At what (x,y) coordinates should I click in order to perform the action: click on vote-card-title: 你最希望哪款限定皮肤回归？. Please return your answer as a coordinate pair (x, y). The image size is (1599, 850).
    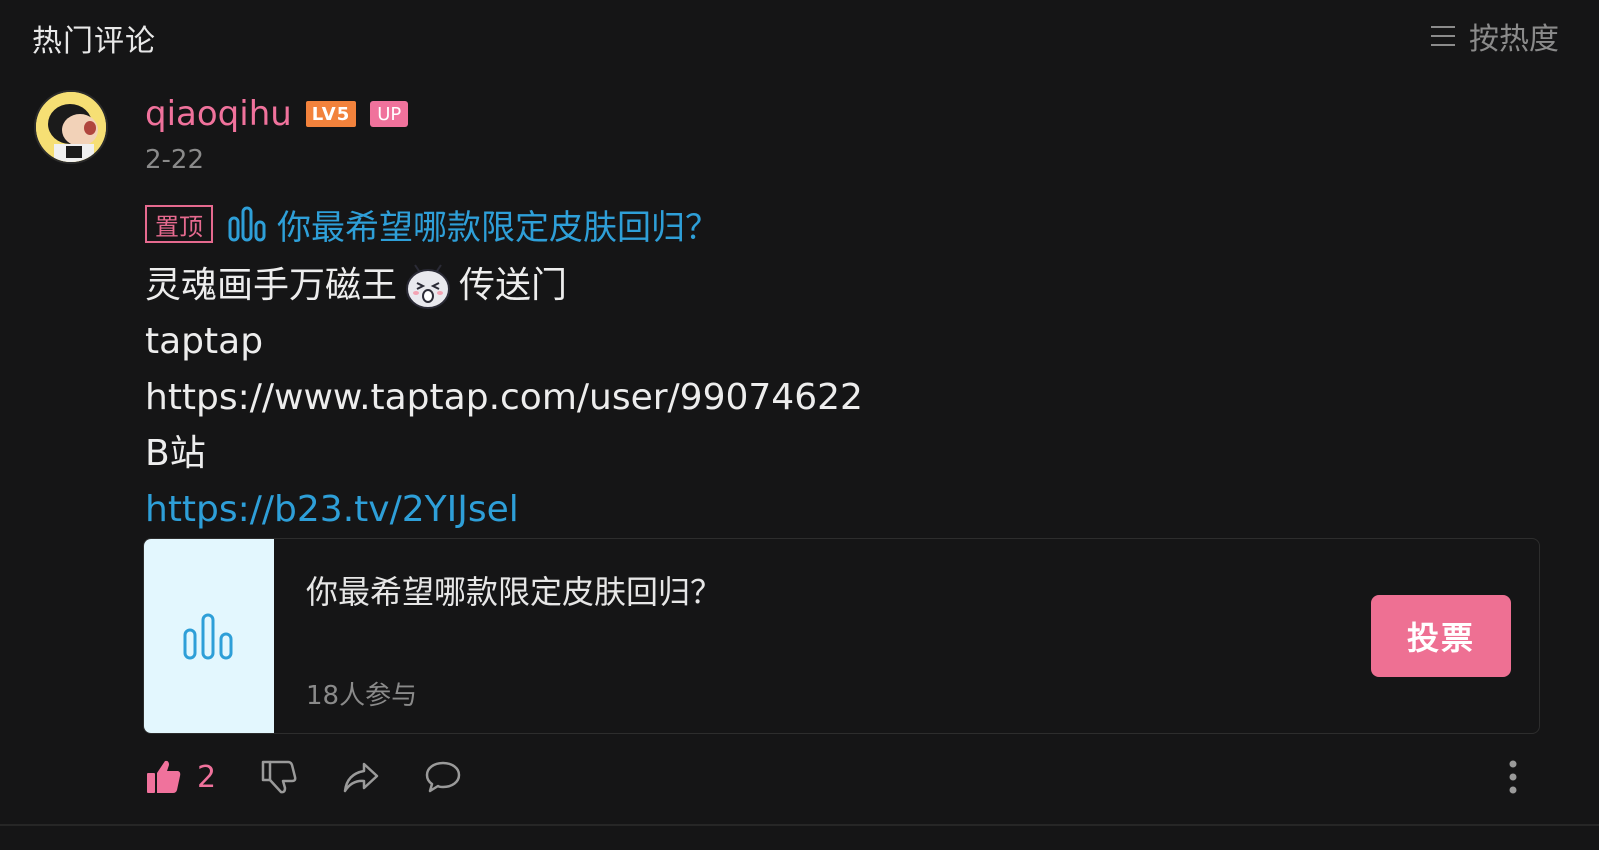
    Looking at the image, I should click on (514, 592).